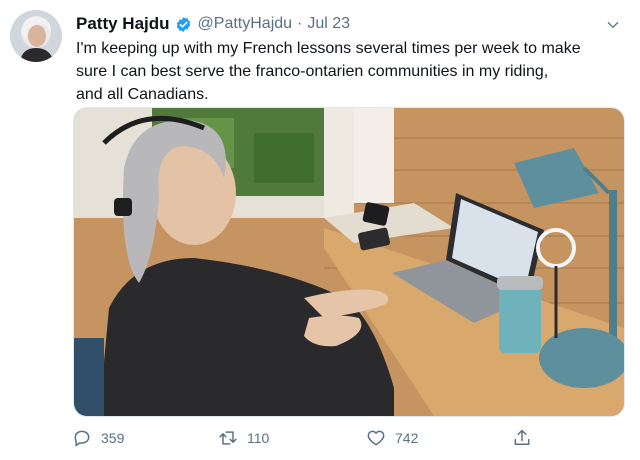  Describe the element at coordinates (98, 438) in the screenshot. I see `reply-button: 359` at that location.